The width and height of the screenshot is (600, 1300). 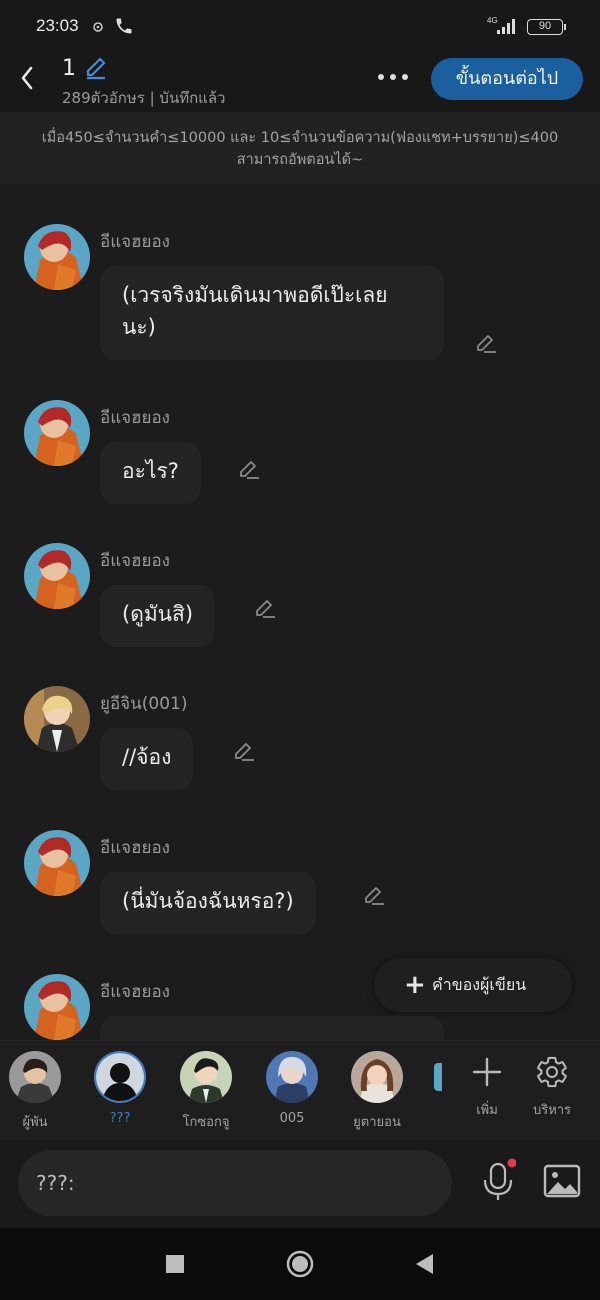 What do you see at coordinates (512, 1163) in the screenshot?
I see `recording-dot` at bounding box center [512, 1163].